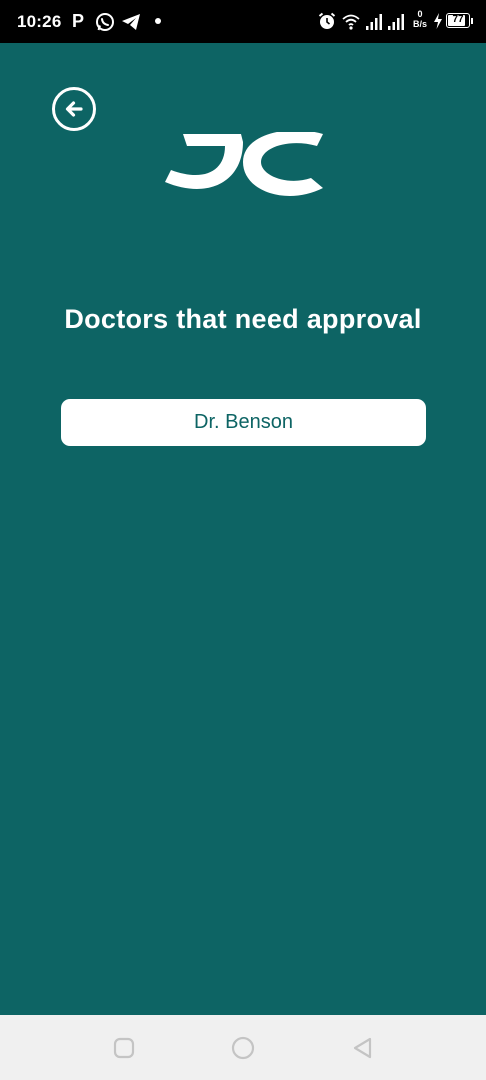  Describe the element at coordinates (39, 21) in the screenshot. I see `status-time: 10:26` at that location.